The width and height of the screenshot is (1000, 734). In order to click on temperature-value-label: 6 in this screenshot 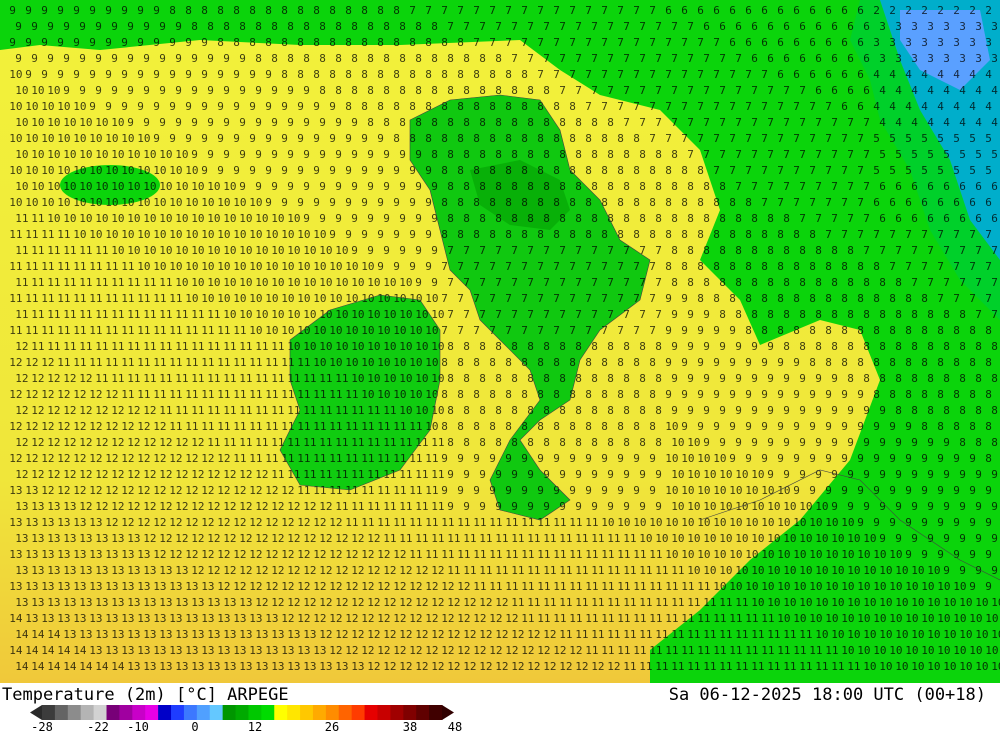, I will do `click(812, 42)`.